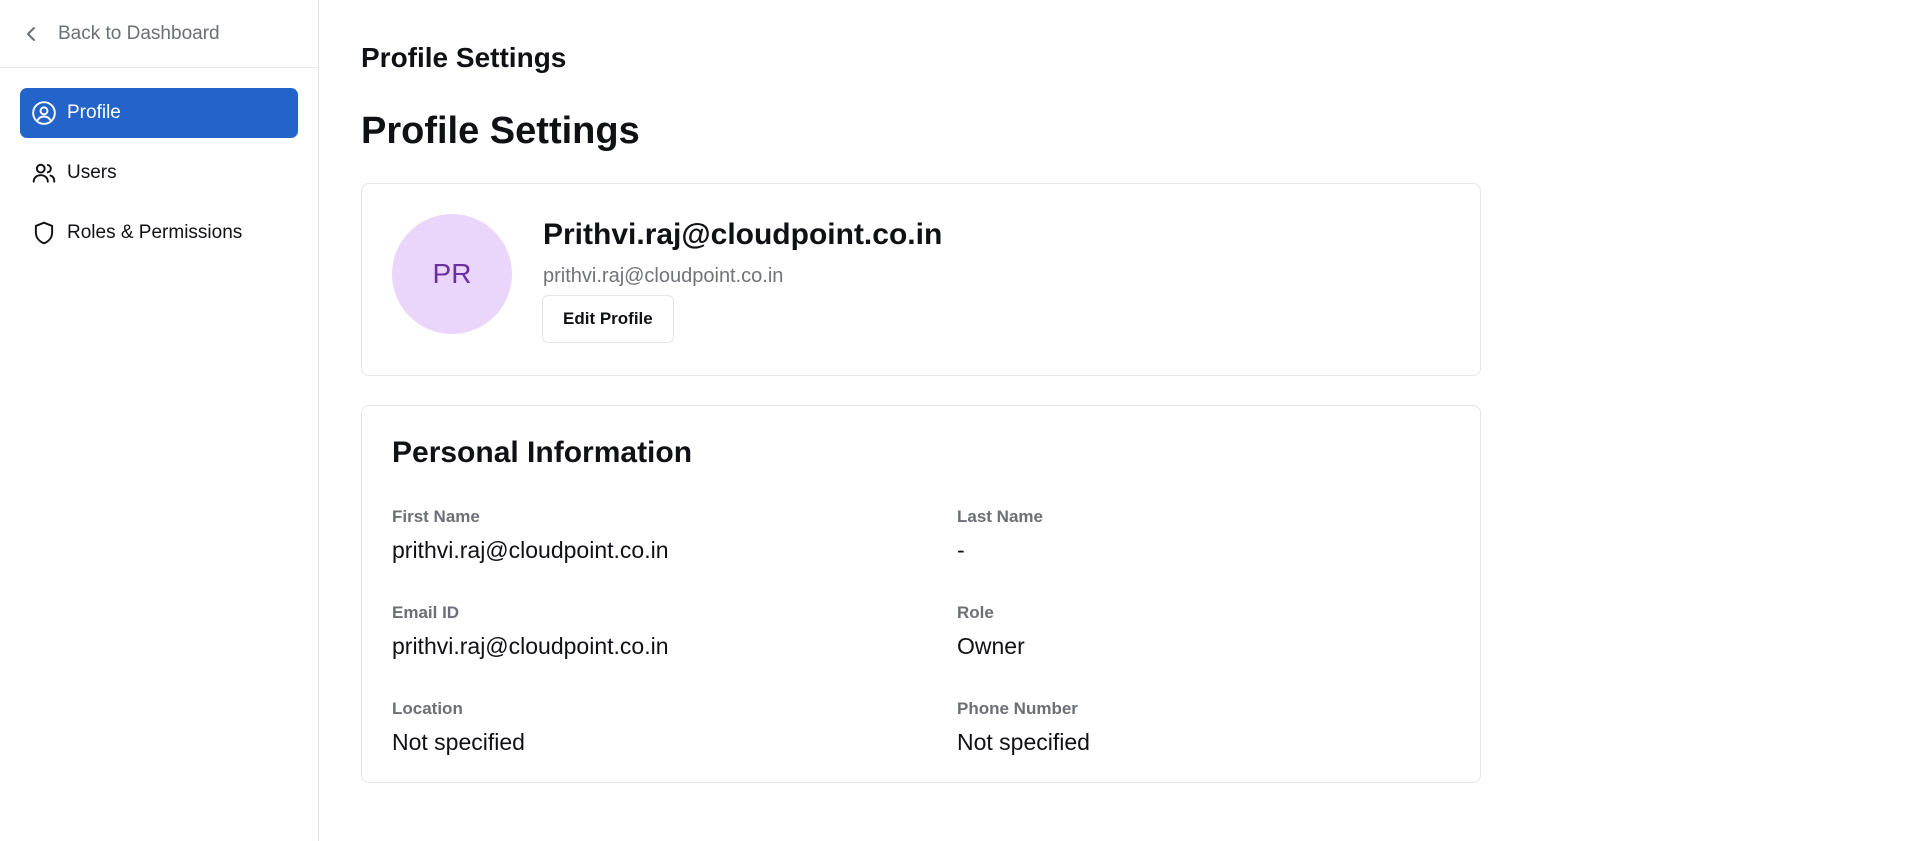 Image resolution: width=1917 pixels, height=841 pixels. What do you see at coordinates (464, 57) in the screenshot?
I see `page-heading: Profile Settings` at bounding box center [464, 57].